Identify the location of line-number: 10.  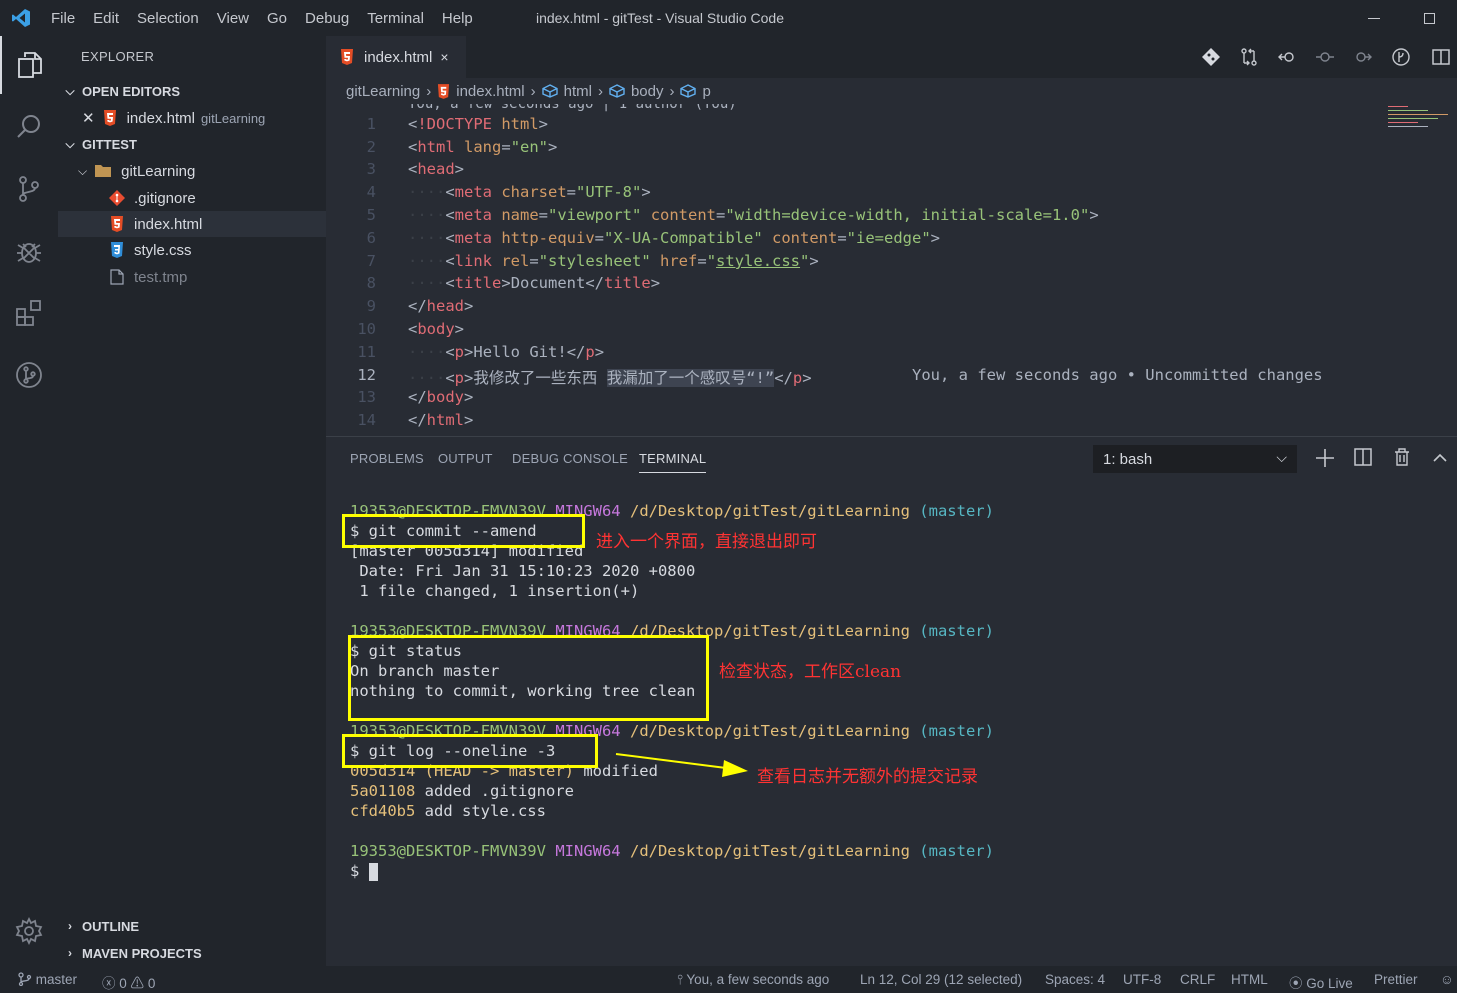
(366, 329).